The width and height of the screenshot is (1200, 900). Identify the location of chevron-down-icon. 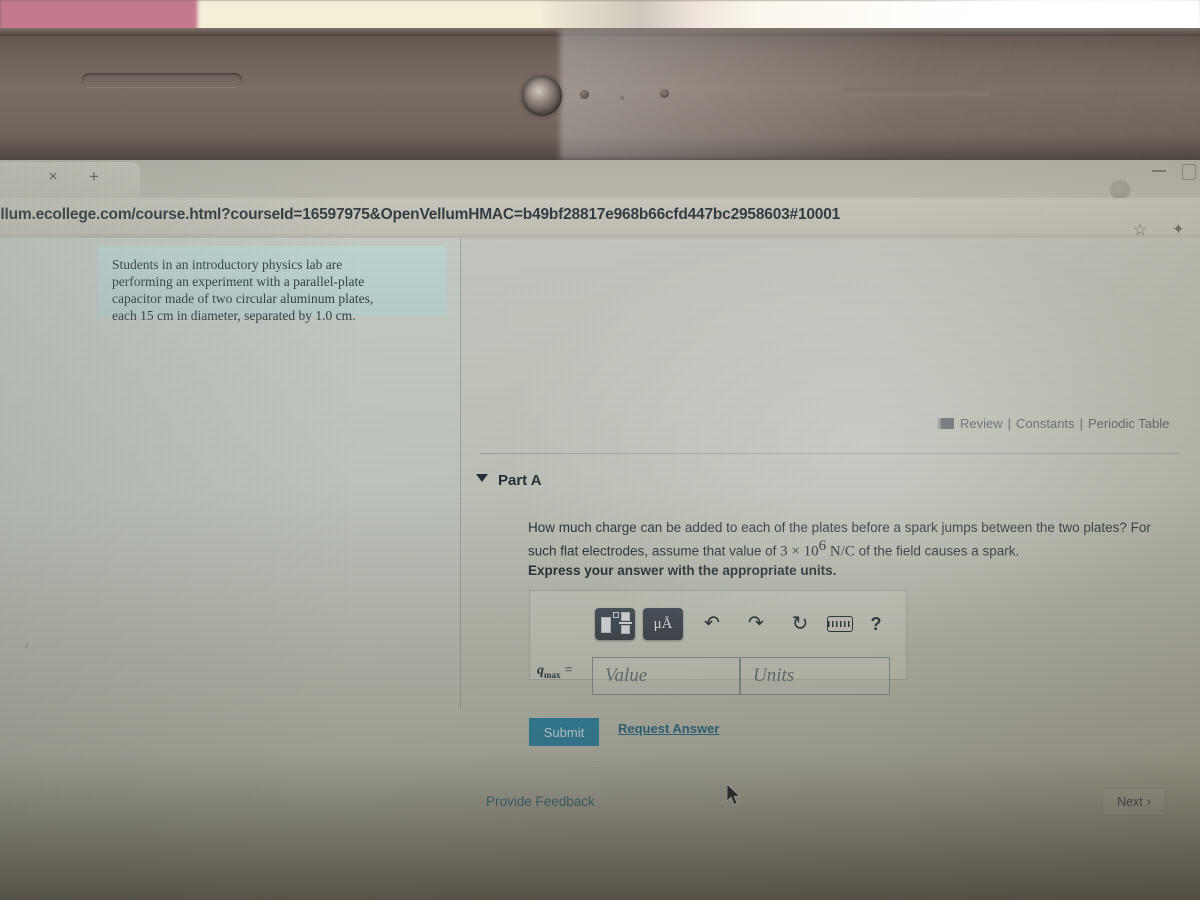
(482, 478).